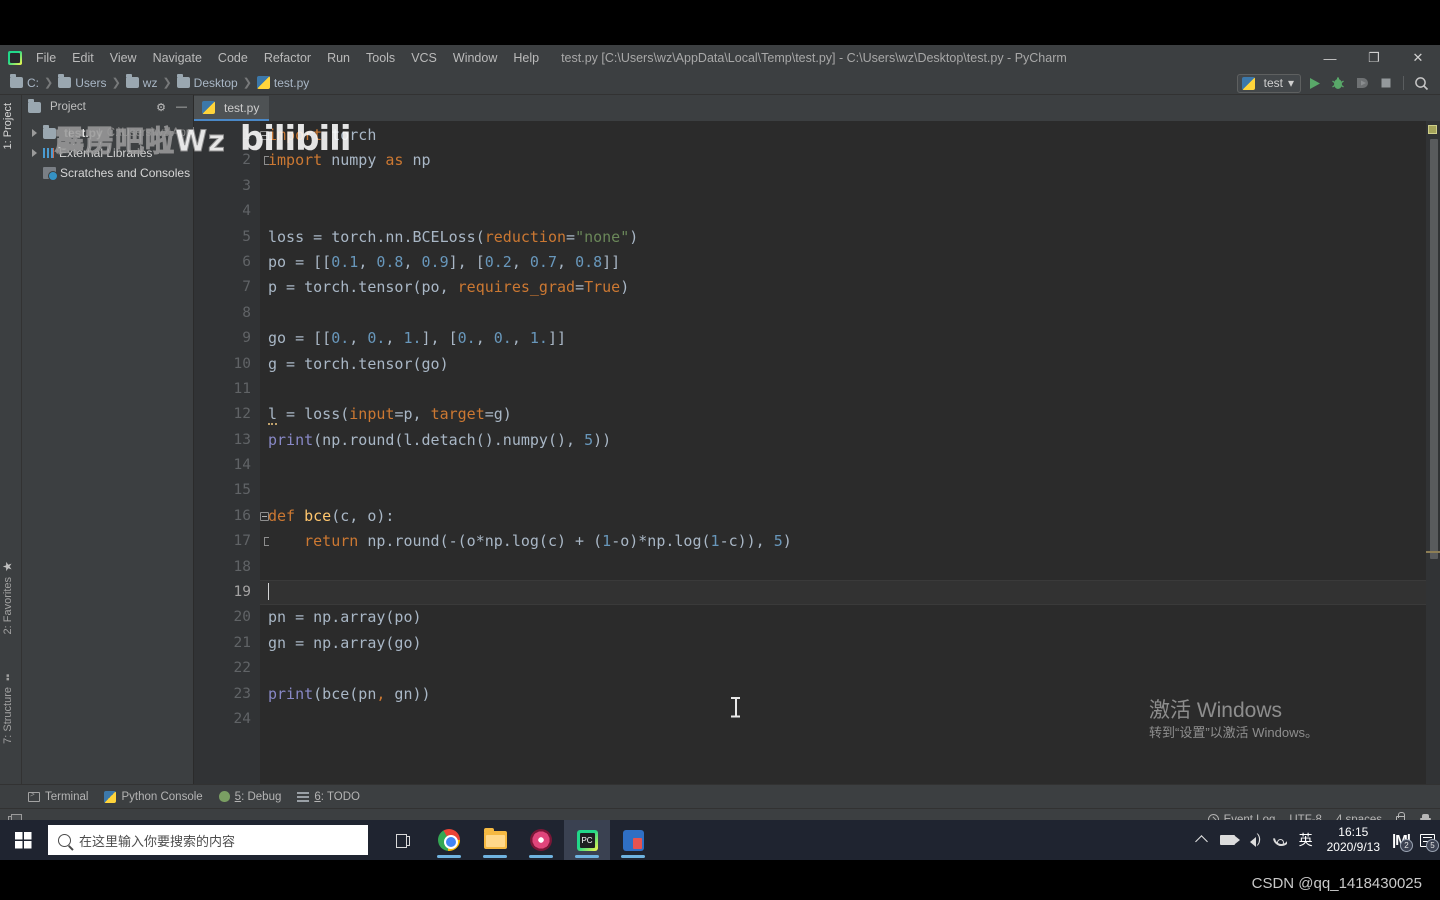 The image size is (1440, 900). What do you see at coordinates (1432, 129) in the screenshot?
I see `inspection-status-icon` at bounding box center [1432, 129].